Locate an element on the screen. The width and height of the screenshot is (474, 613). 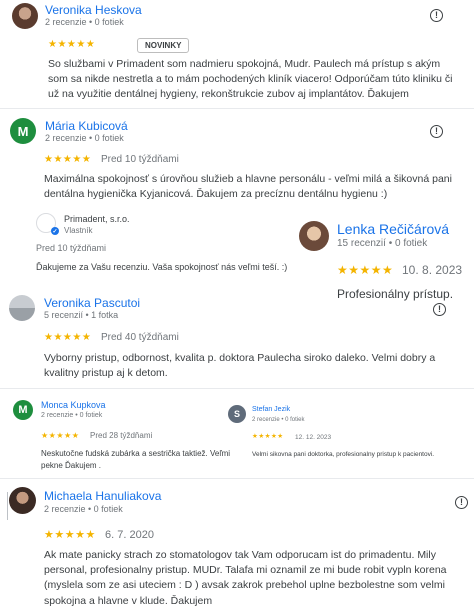
avatar-initial: S is located at coordinates (236, 414).